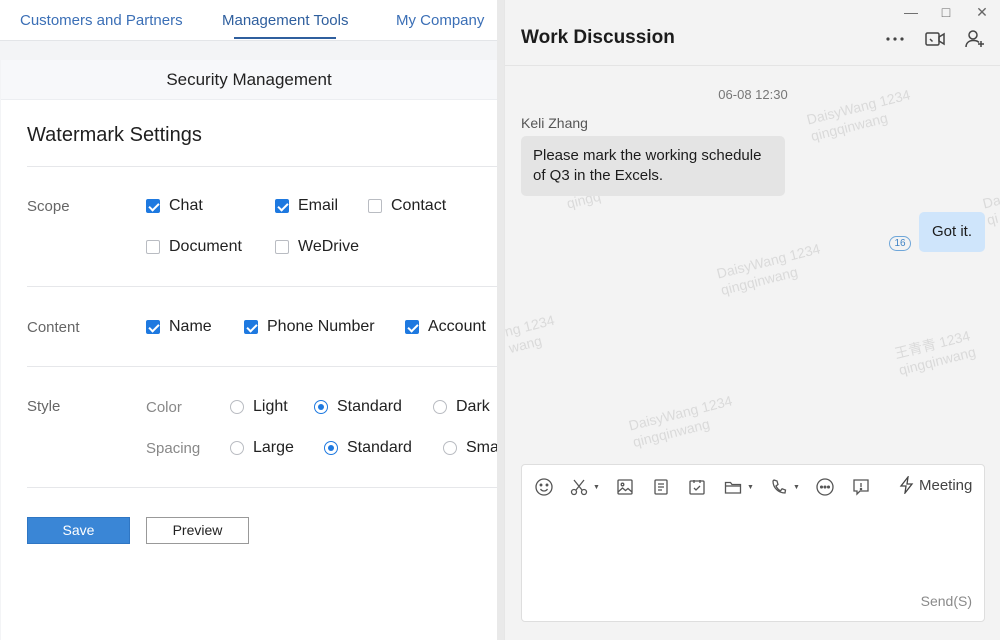 The image size is (1000, 640). I want to click on option-label: Contact, so click(419, 205).